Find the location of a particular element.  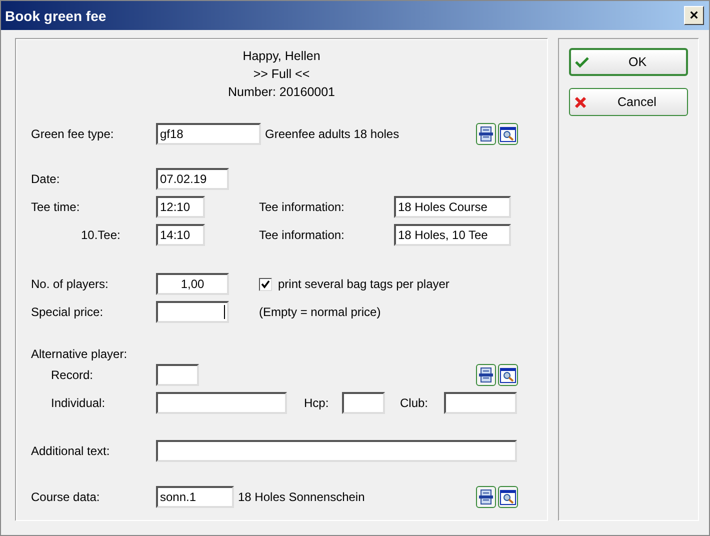

input-field: 18 Holes, 10 Tee is located at coordinates (452, 235).